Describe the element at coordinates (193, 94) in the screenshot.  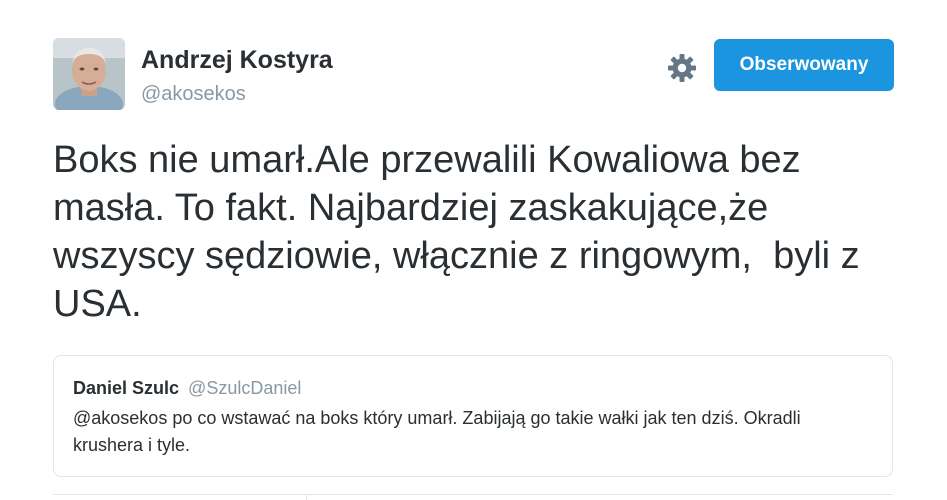
I see `author-handle: @akosekos` at that location.